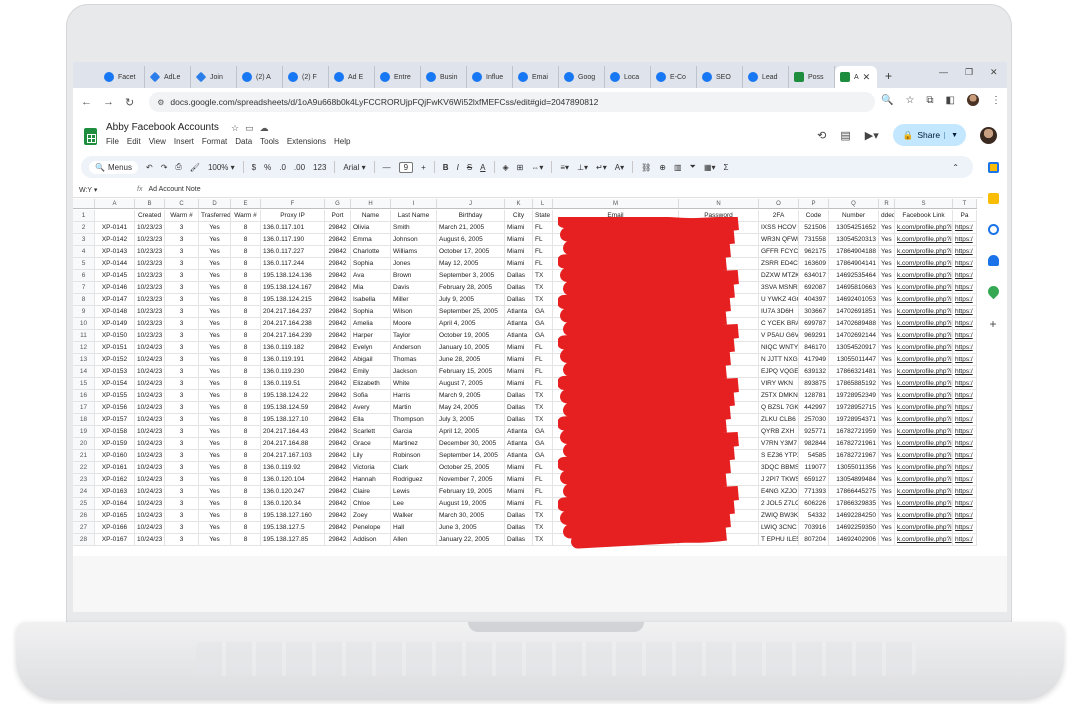 The height and width of the screenshot is (704, 1080). I want to click on table-cell: 136.0.119.51, so click(293, 383).